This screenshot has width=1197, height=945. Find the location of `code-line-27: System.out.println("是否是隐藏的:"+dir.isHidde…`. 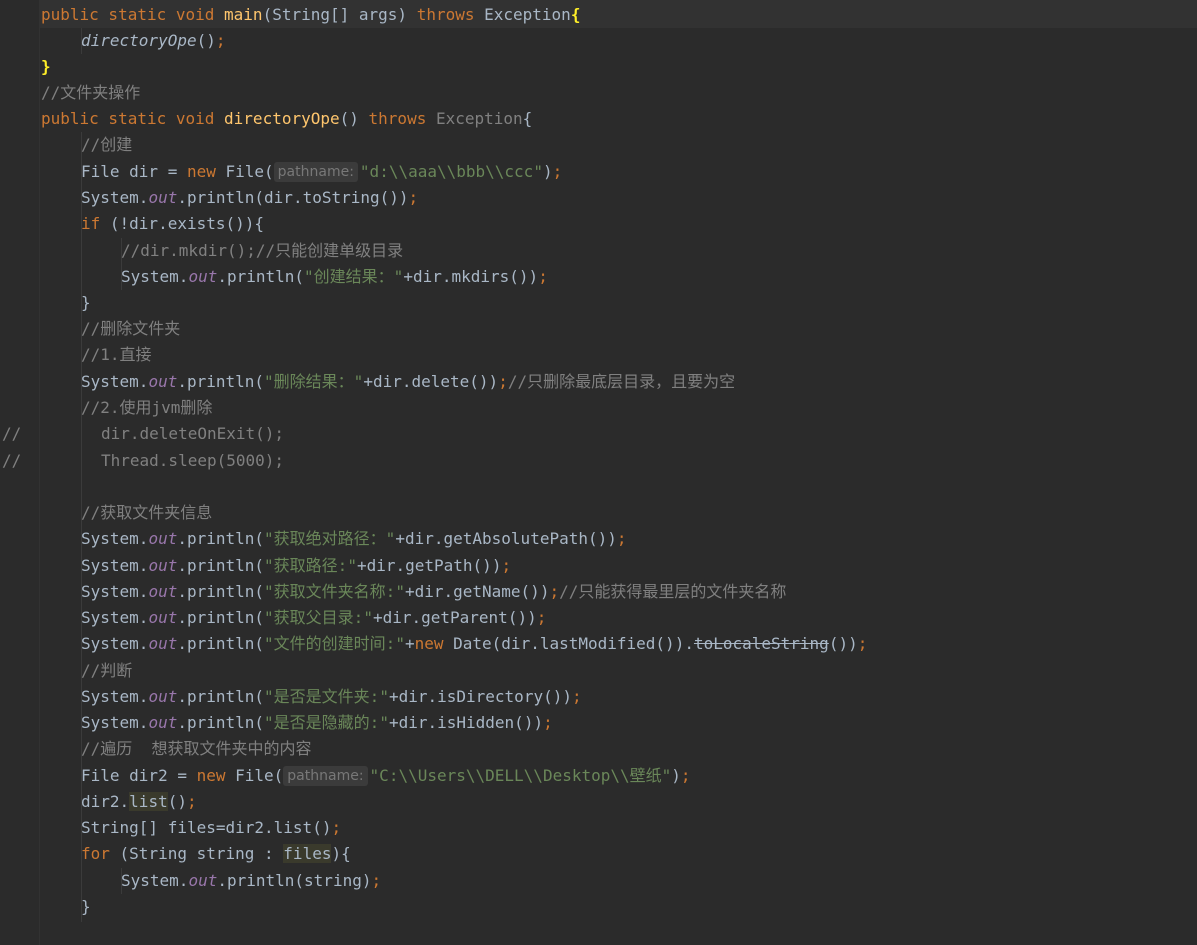

code-line-27: System.out.println("是否是隐藏的:"+dir.isHidde… is located at coordinates (317, 723).